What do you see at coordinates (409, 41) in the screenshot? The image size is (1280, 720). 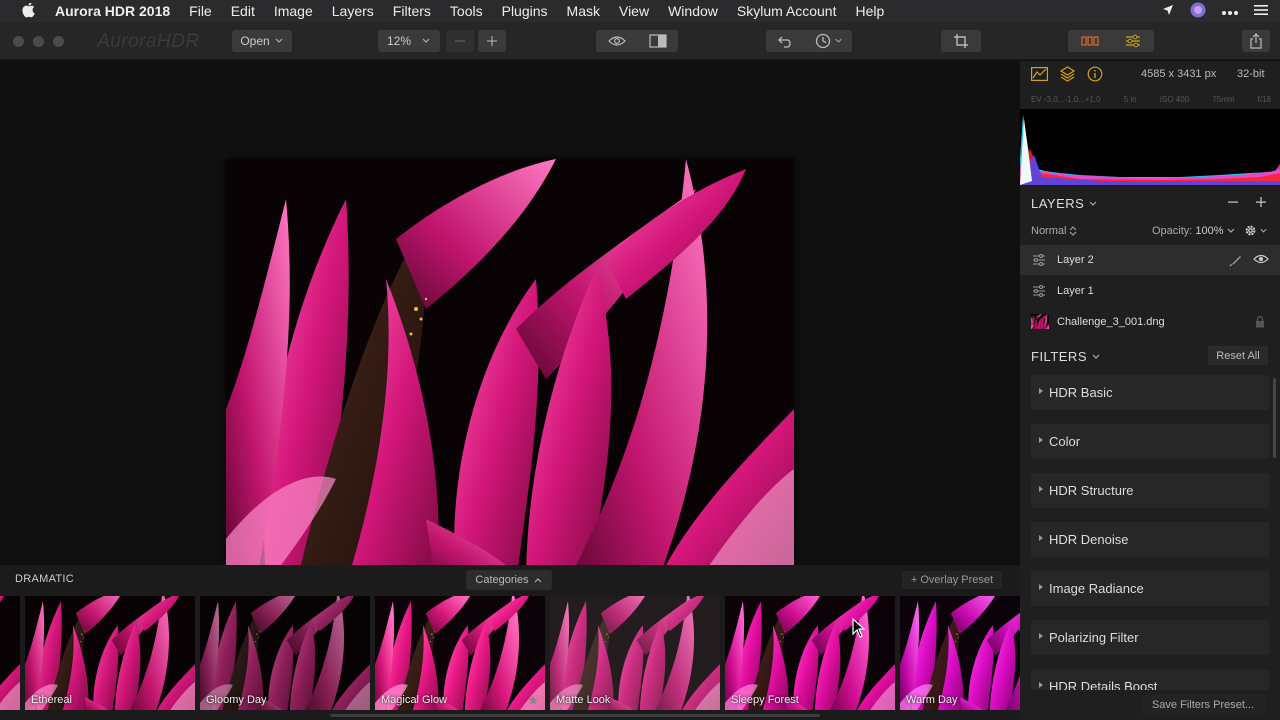 I see `zoom-select: 12%` at bounding box center [409, 41].